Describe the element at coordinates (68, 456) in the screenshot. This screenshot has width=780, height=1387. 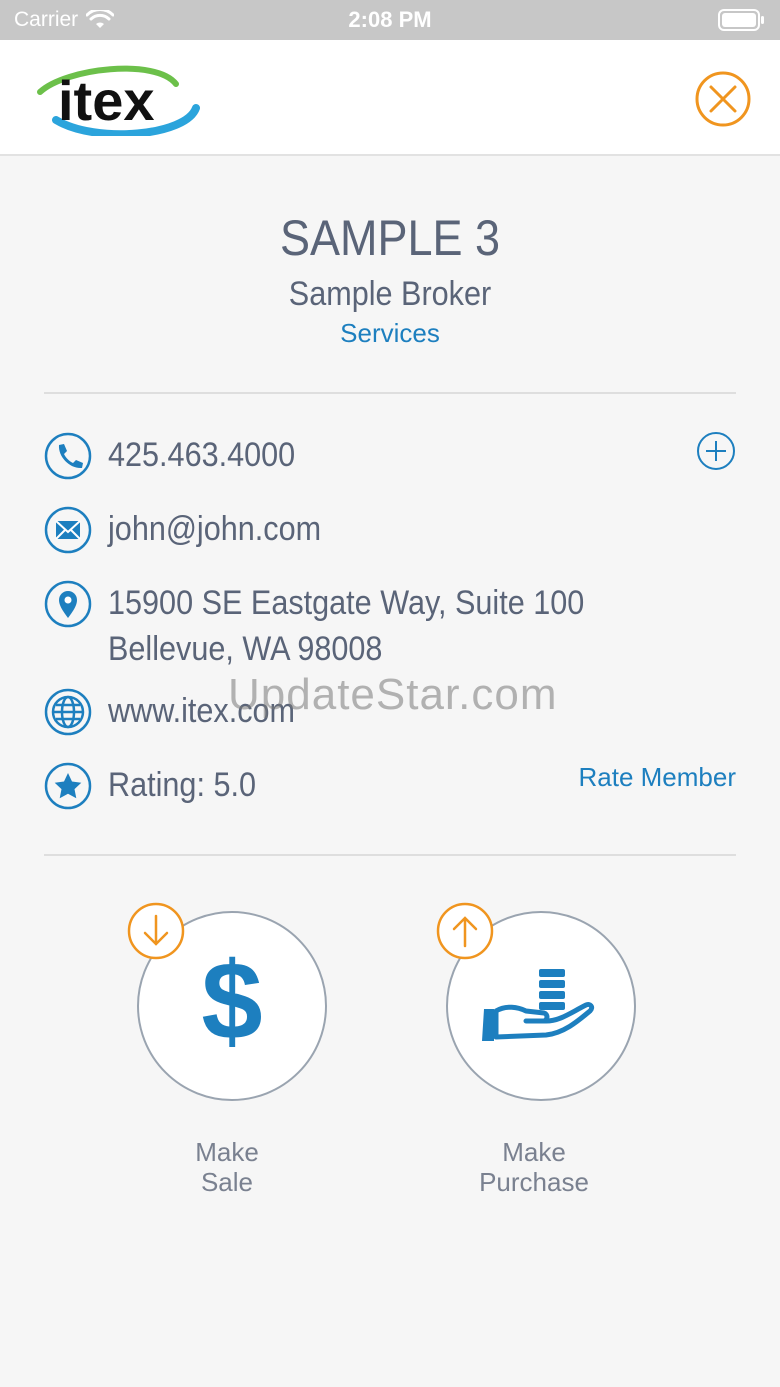
I see `phone-icon` at that location.